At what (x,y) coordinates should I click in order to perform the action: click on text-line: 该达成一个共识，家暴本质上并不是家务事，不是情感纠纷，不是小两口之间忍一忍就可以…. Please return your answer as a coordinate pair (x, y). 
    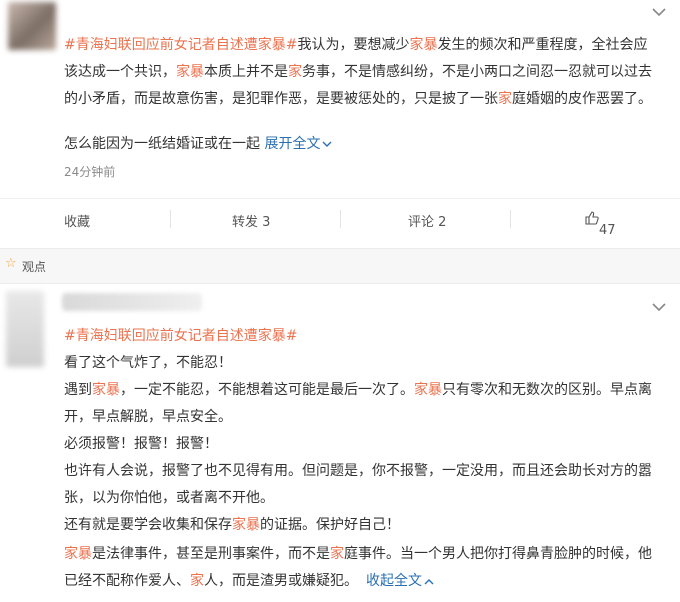
    Looking at the image, I should click on (361, 72).